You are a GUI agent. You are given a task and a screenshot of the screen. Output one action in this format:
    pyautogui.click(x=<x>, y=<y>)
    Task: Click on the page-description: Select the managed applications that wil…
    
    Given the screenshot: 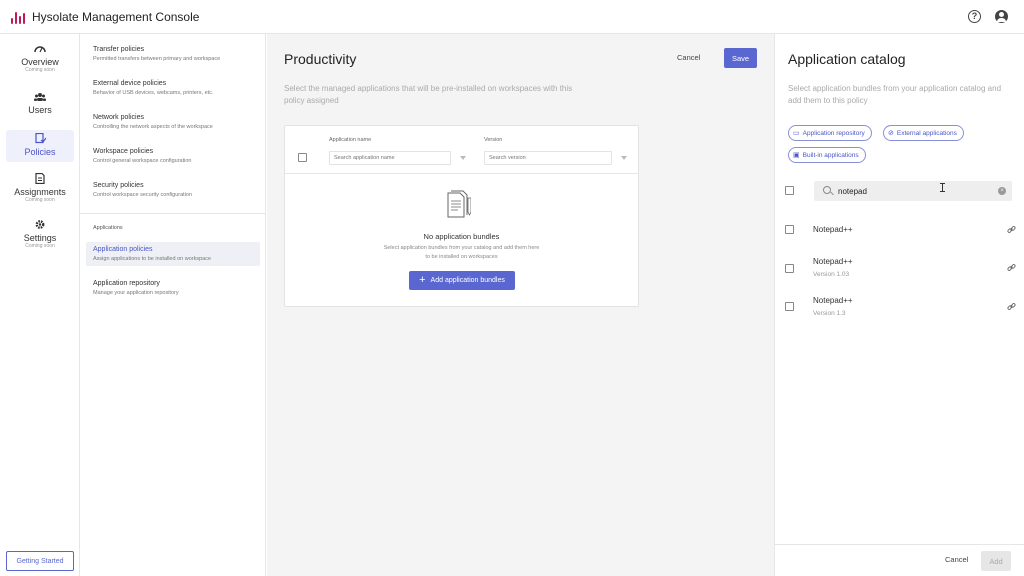 What is the action you would take?
    pyautogui.click(x=428, y=94)
    